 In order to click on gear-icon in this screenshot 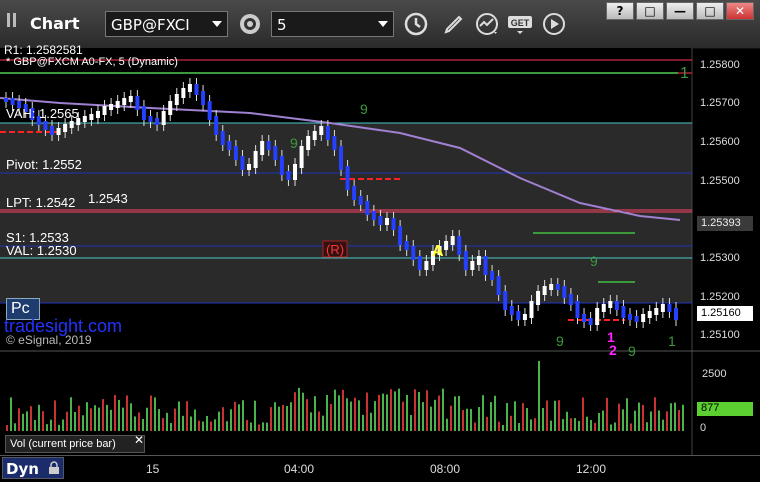, I will do `click(250, 24)`.